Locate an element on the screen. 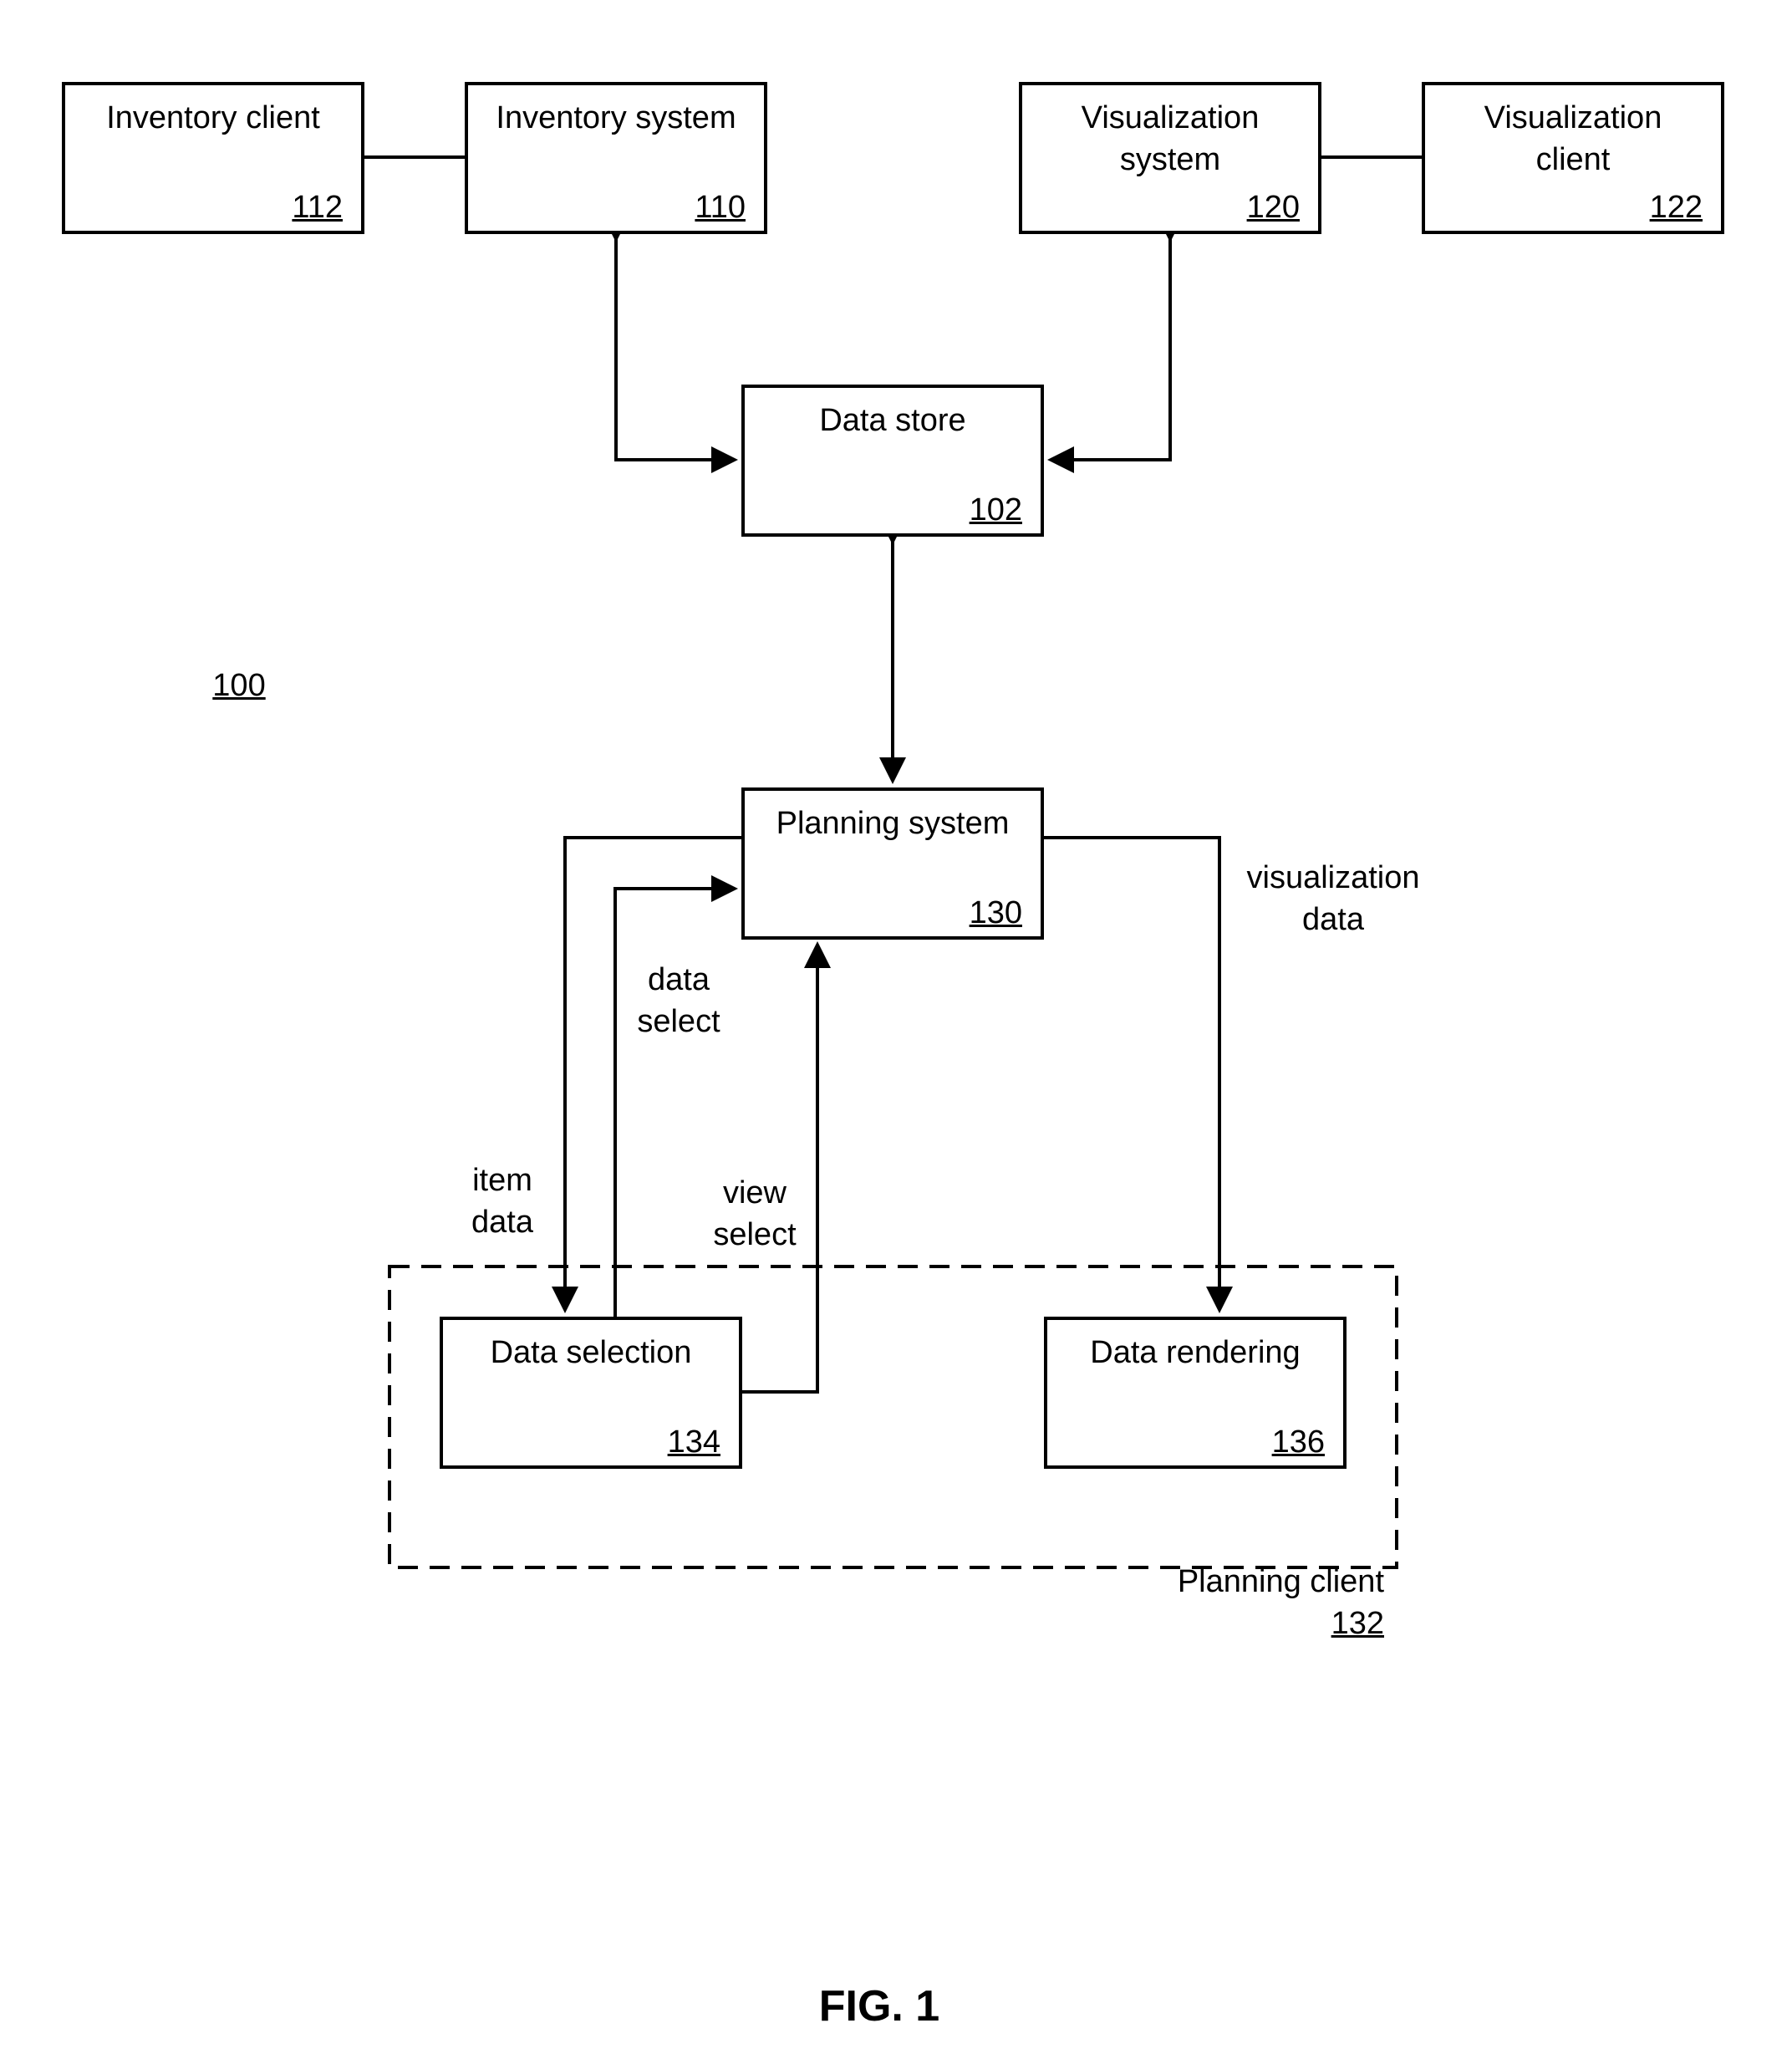  visualization-client-ref: 122 is located at coordinates (1676, 207).